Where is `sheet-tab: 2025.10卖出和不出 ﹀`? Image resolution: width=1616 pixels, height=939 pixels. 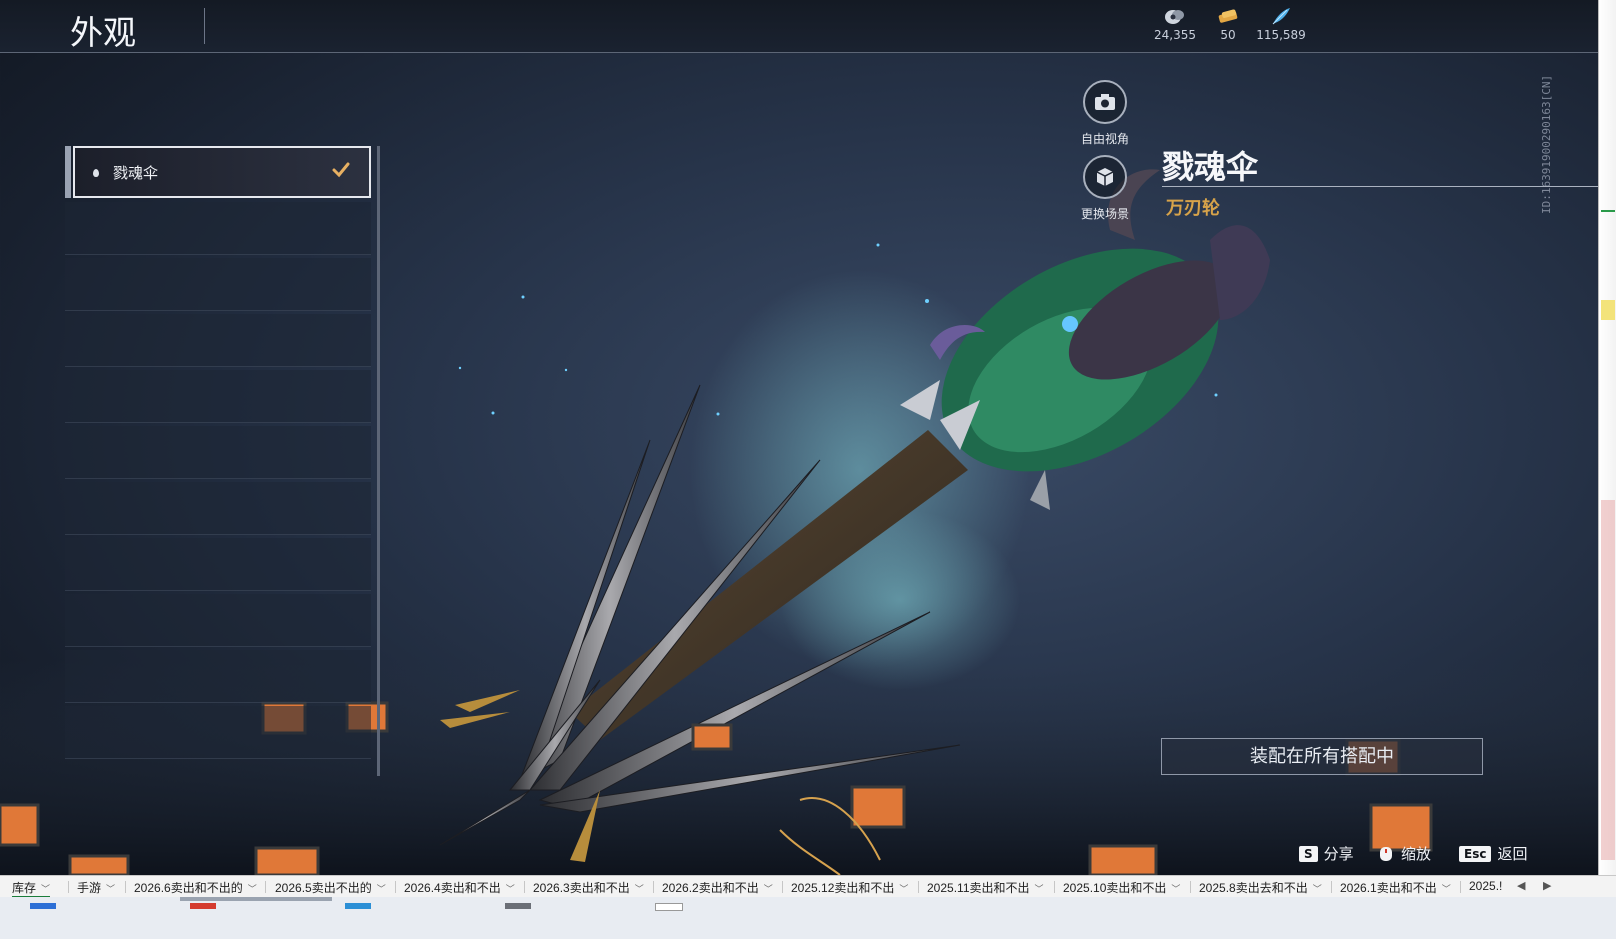 sheet-tab: 2025.10卖出和不出 ﹀ is located at coordinates (1121, 887).